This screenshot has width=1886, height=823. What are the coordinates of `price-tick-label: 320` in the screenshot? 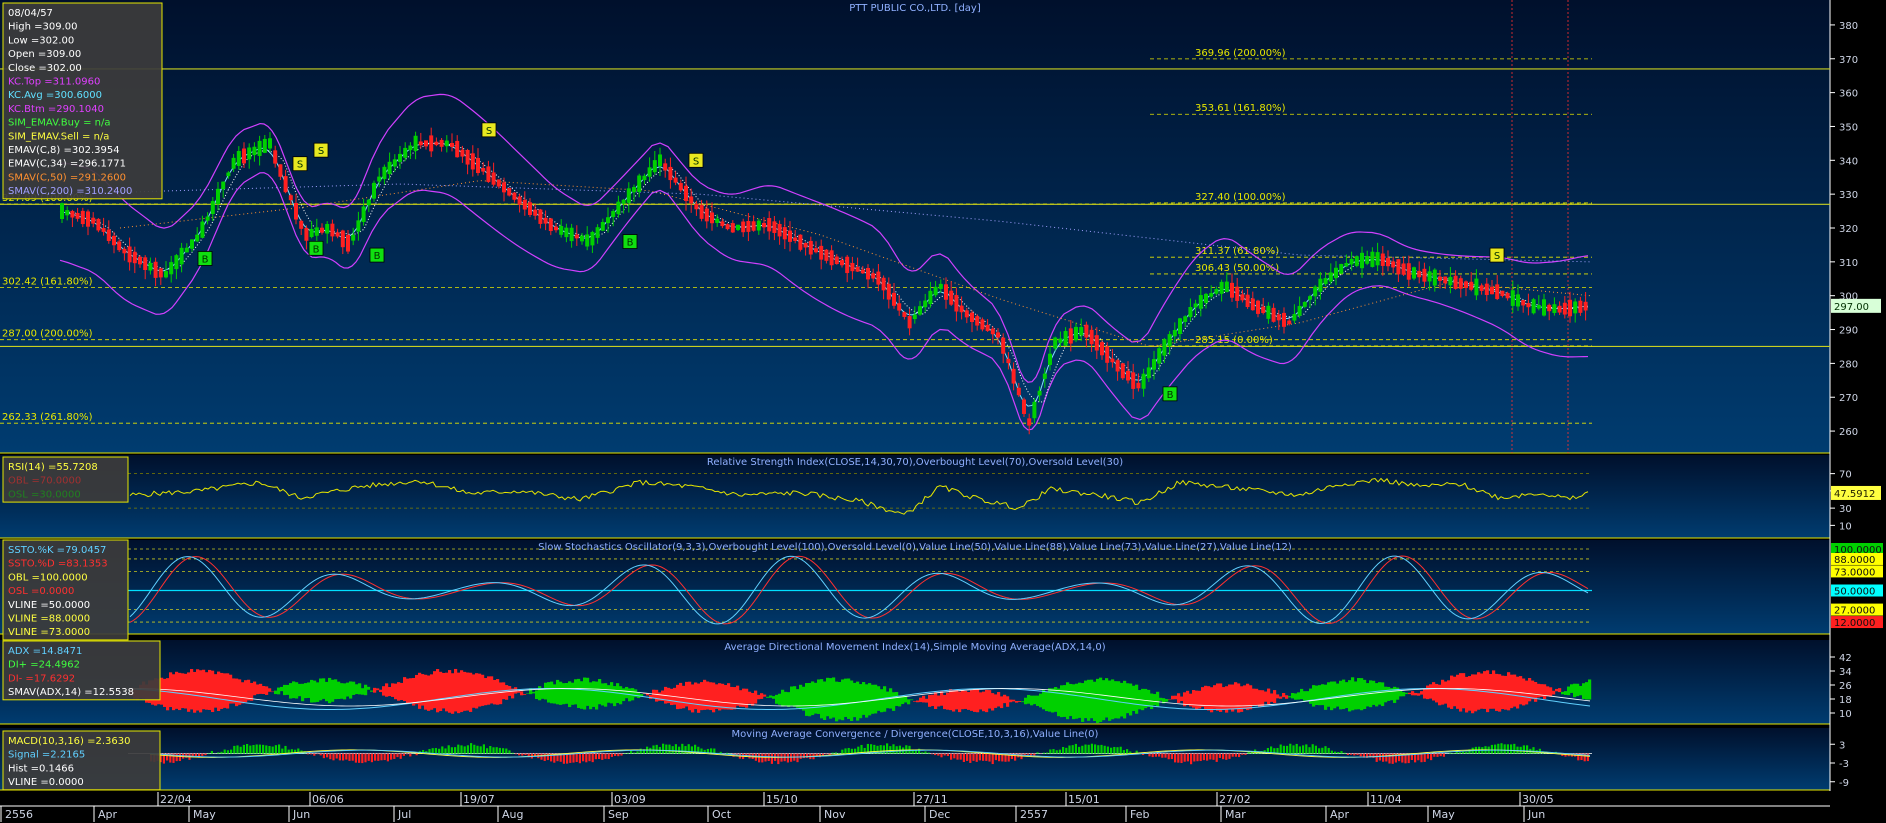 It's located at (1848, 229).